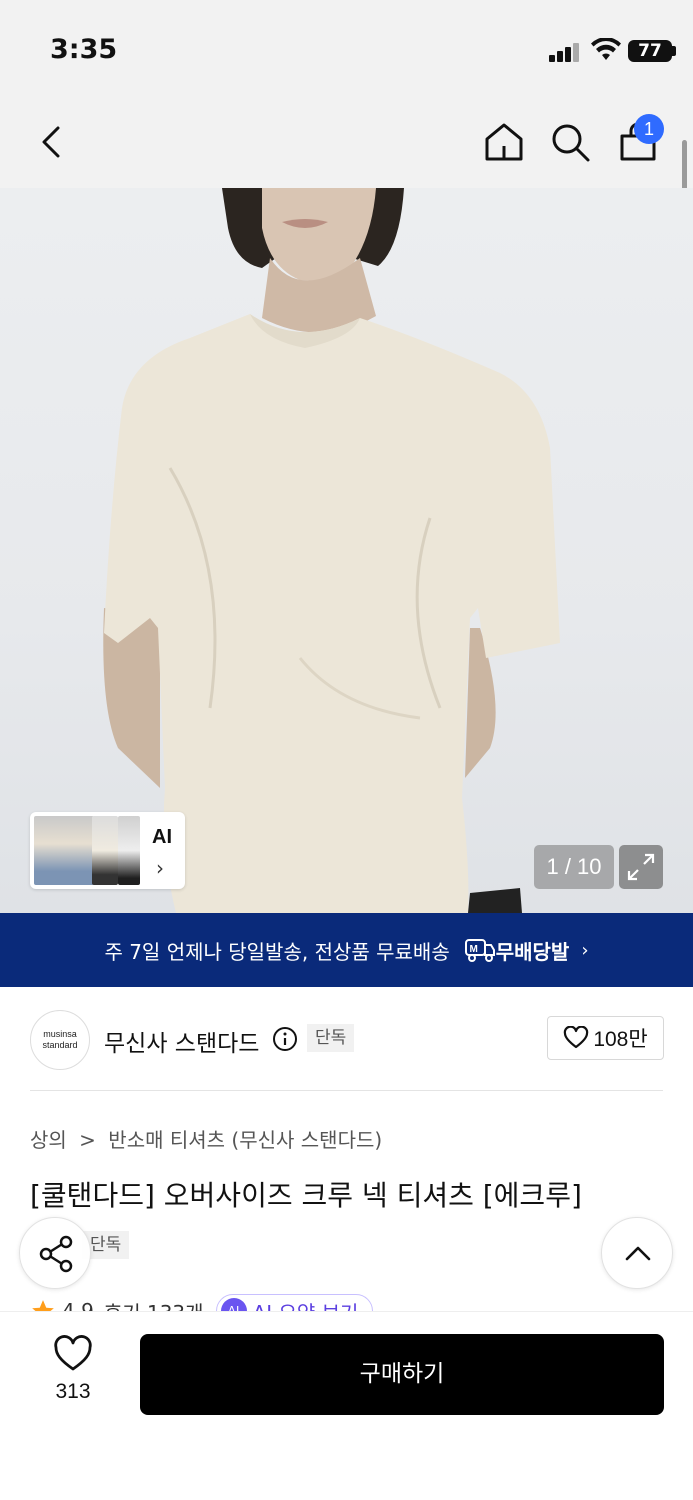 This screenshot has height=1500, width=693. What do you see at coordinates (570, 142) in the screenshot?
I see `search-icon` at bounding box center [570, 142].